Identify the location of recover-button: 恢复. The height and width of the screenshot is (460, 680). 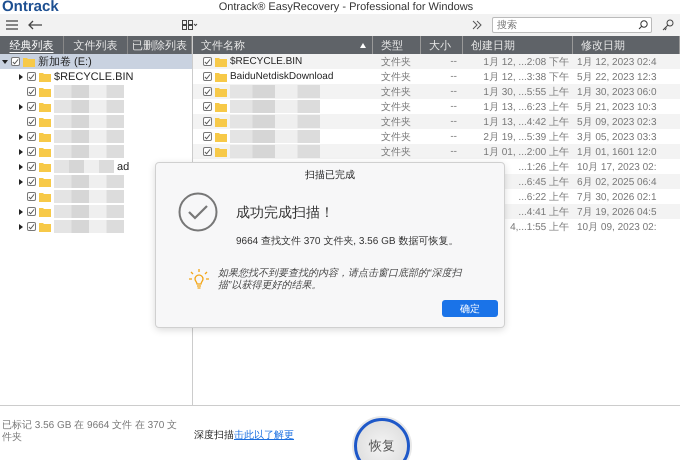
(382, 439).